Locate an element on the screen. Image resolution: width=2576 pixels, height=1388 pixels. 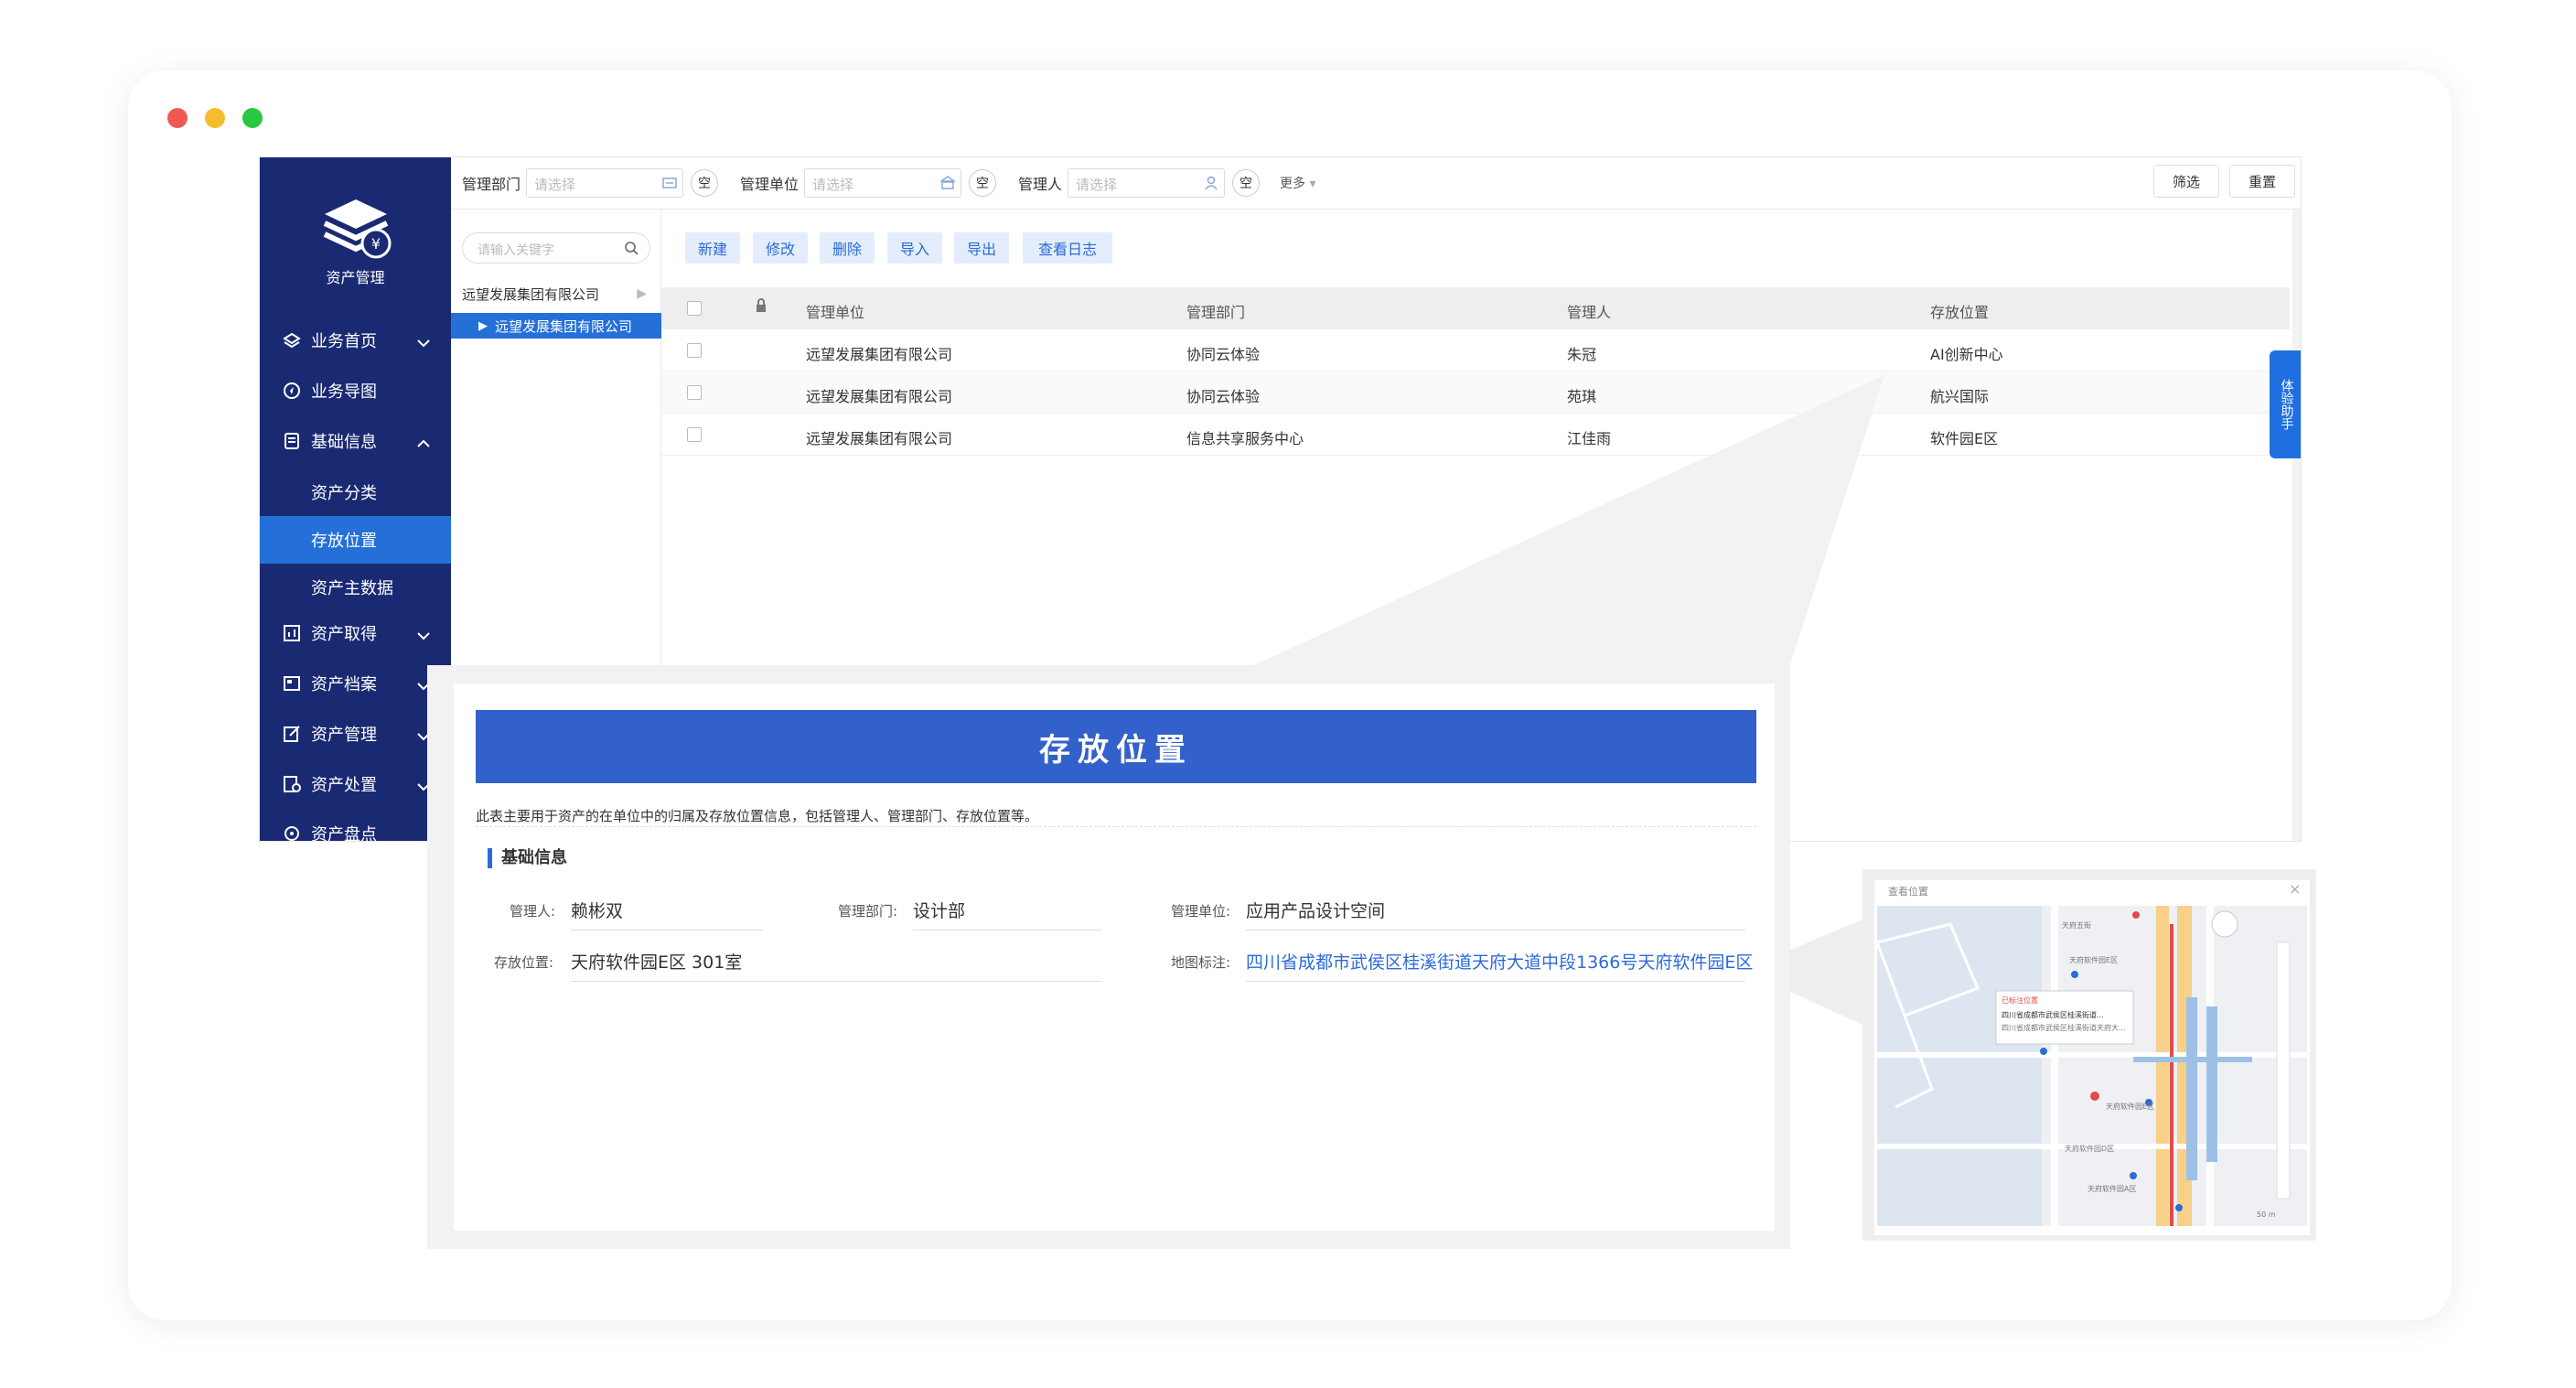
manager-field: 赖彬双 is located at coordinates (667, 915).